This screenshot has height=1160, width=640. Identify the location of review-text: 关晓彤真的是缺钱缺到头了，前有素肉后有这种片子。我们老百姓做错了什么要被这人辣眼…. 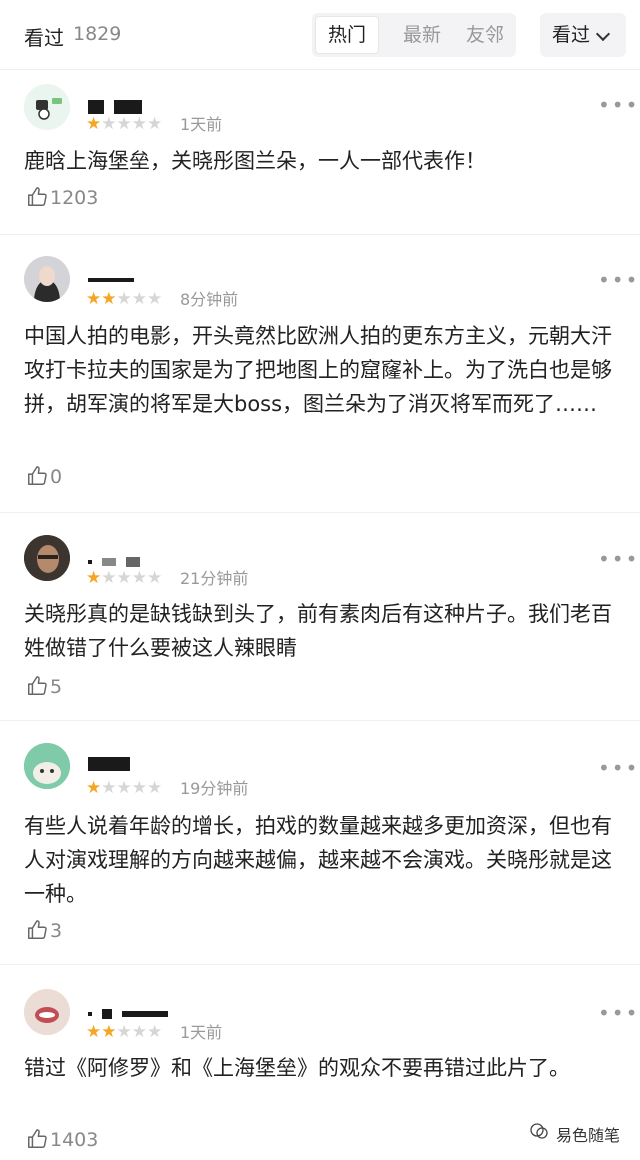
(318, 631).